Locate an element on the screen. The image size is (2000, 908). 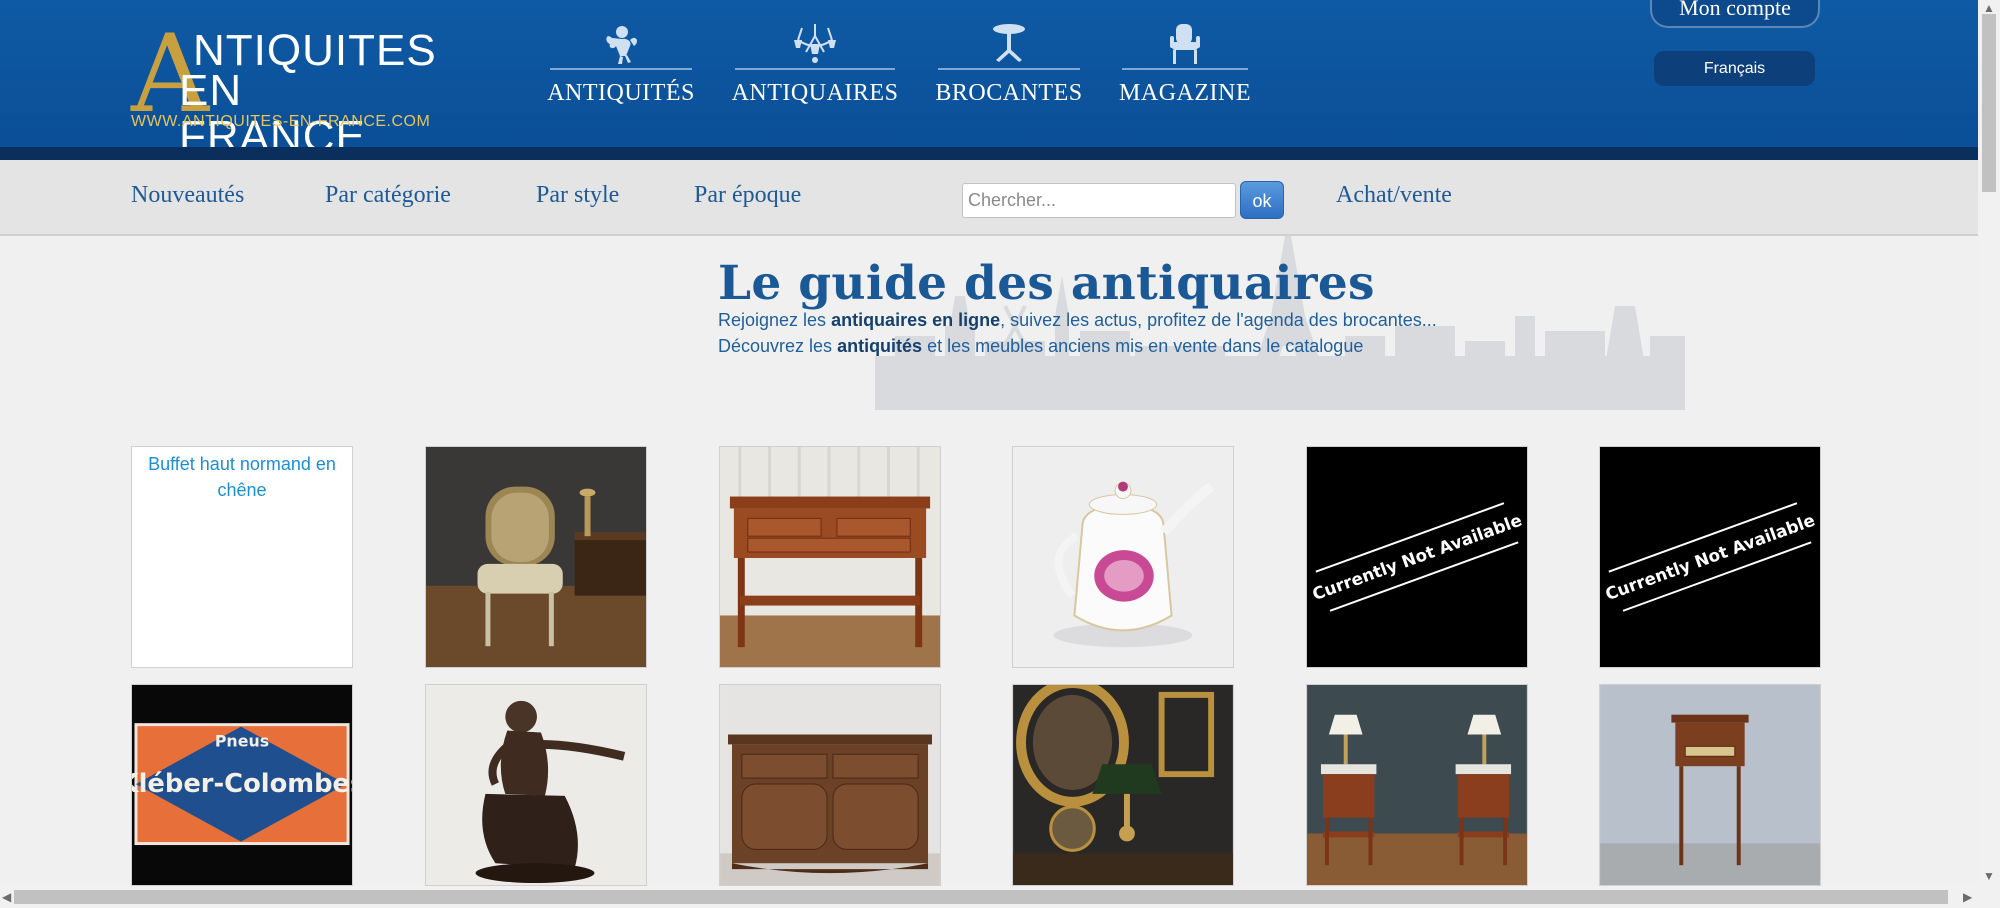
bouillotte-lamp-photo is located at coordinates (1123, 785).